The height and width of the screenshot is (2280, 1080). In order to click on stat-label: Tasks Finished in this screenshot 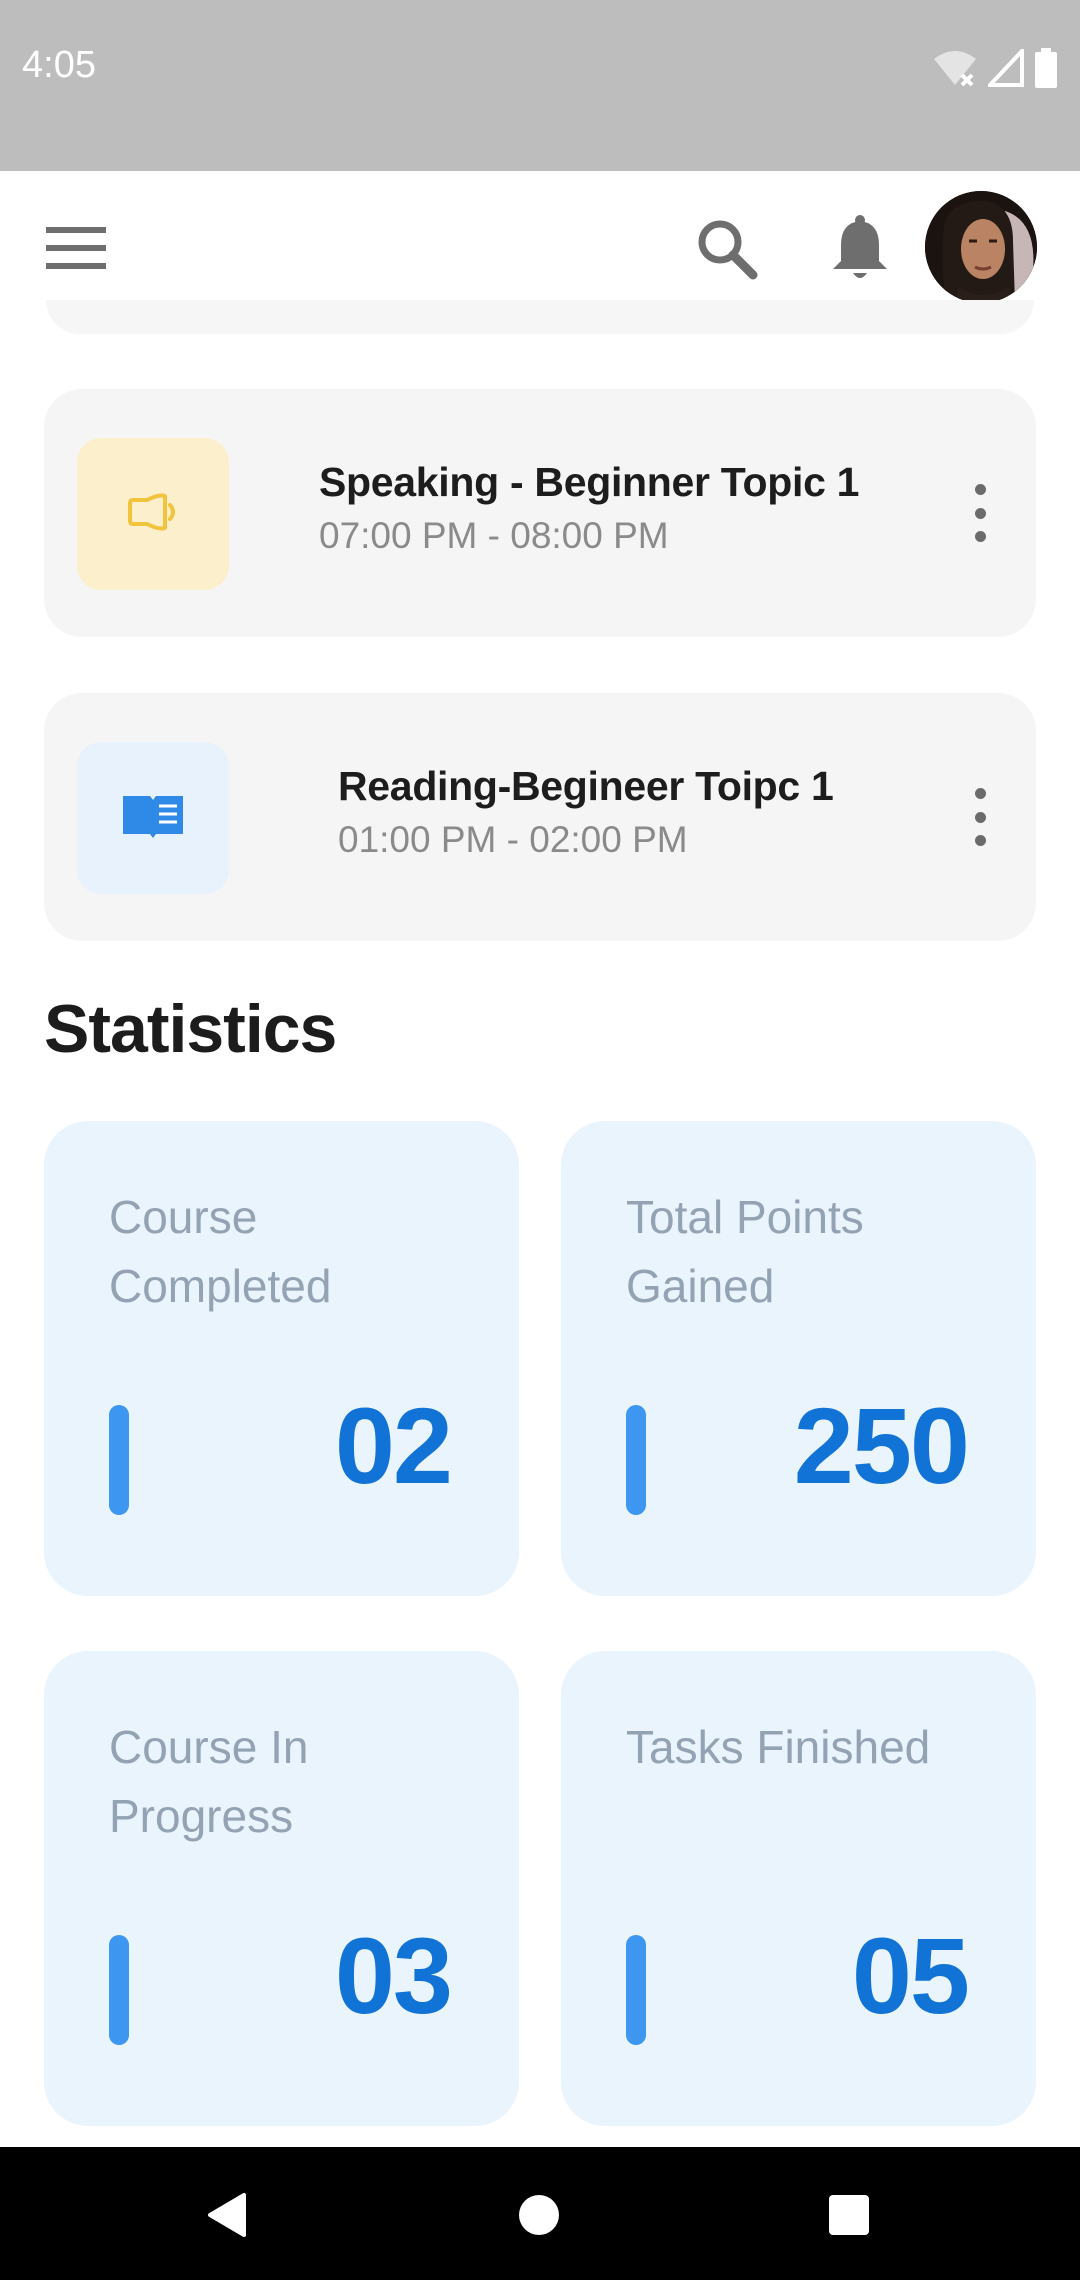, I will do `click(778, 1747)`.